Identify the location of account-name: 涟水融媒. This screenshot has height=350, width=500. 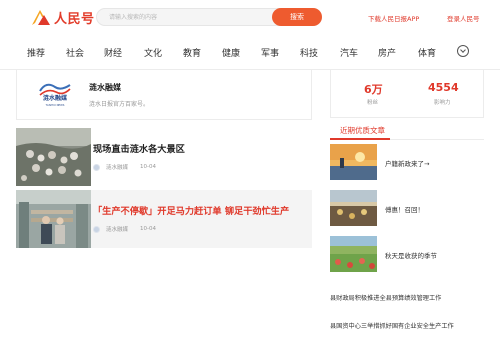
(105, 87).